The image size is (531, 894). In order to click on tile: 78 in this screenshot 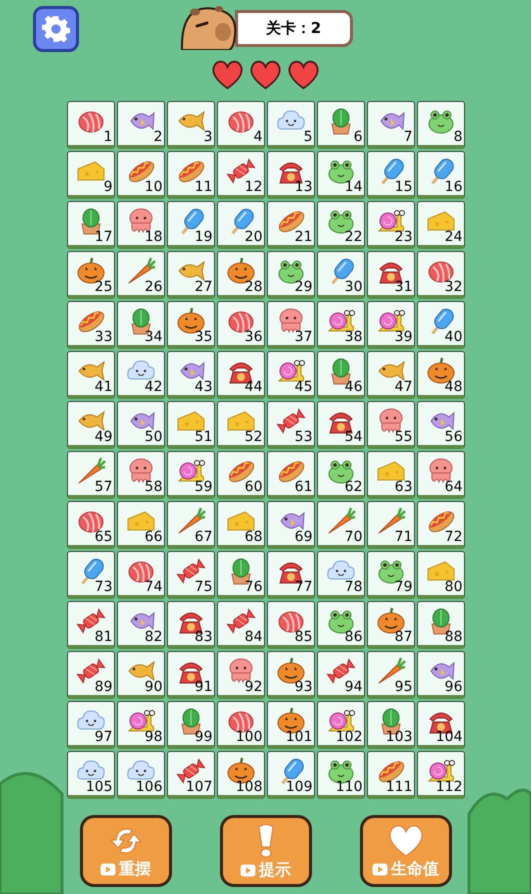, I will do `click(340, 575)`.